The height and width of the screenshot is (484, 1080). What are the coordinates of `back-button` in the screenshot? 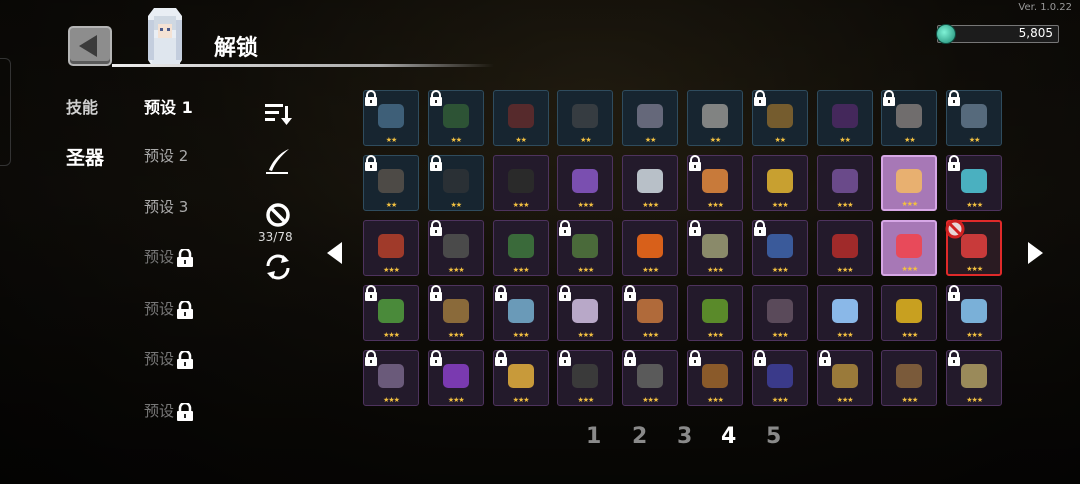 It's located at (90, 46).